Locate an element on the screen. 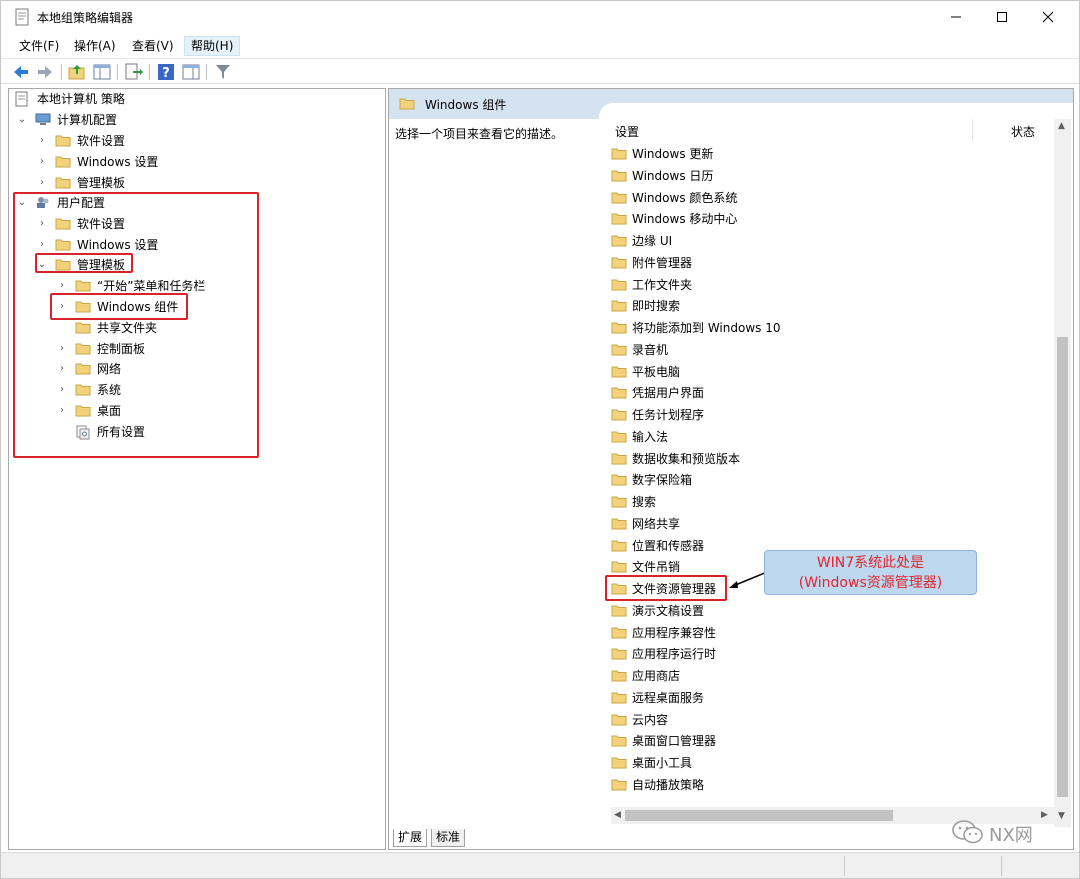 Image resolution: width=1080 pixels, height=879 pixels. chevron-down-icon: ⌄ is located at coordinates (22, 120).